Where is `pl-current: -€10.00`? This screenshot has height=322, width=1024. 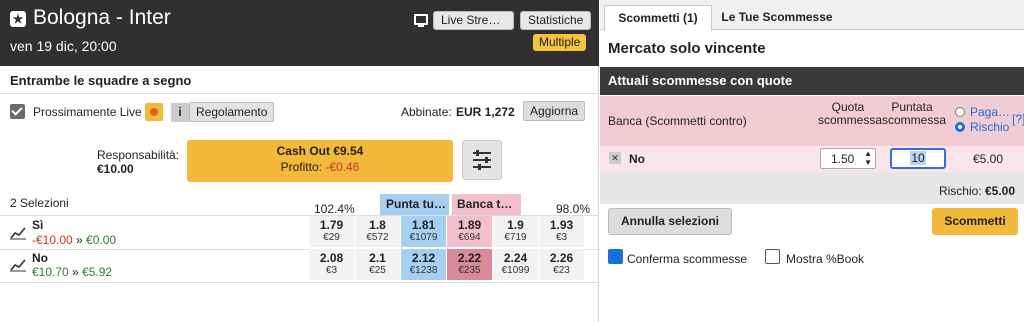
pl-current: -€10.00 is located at coordinates (52, 240).